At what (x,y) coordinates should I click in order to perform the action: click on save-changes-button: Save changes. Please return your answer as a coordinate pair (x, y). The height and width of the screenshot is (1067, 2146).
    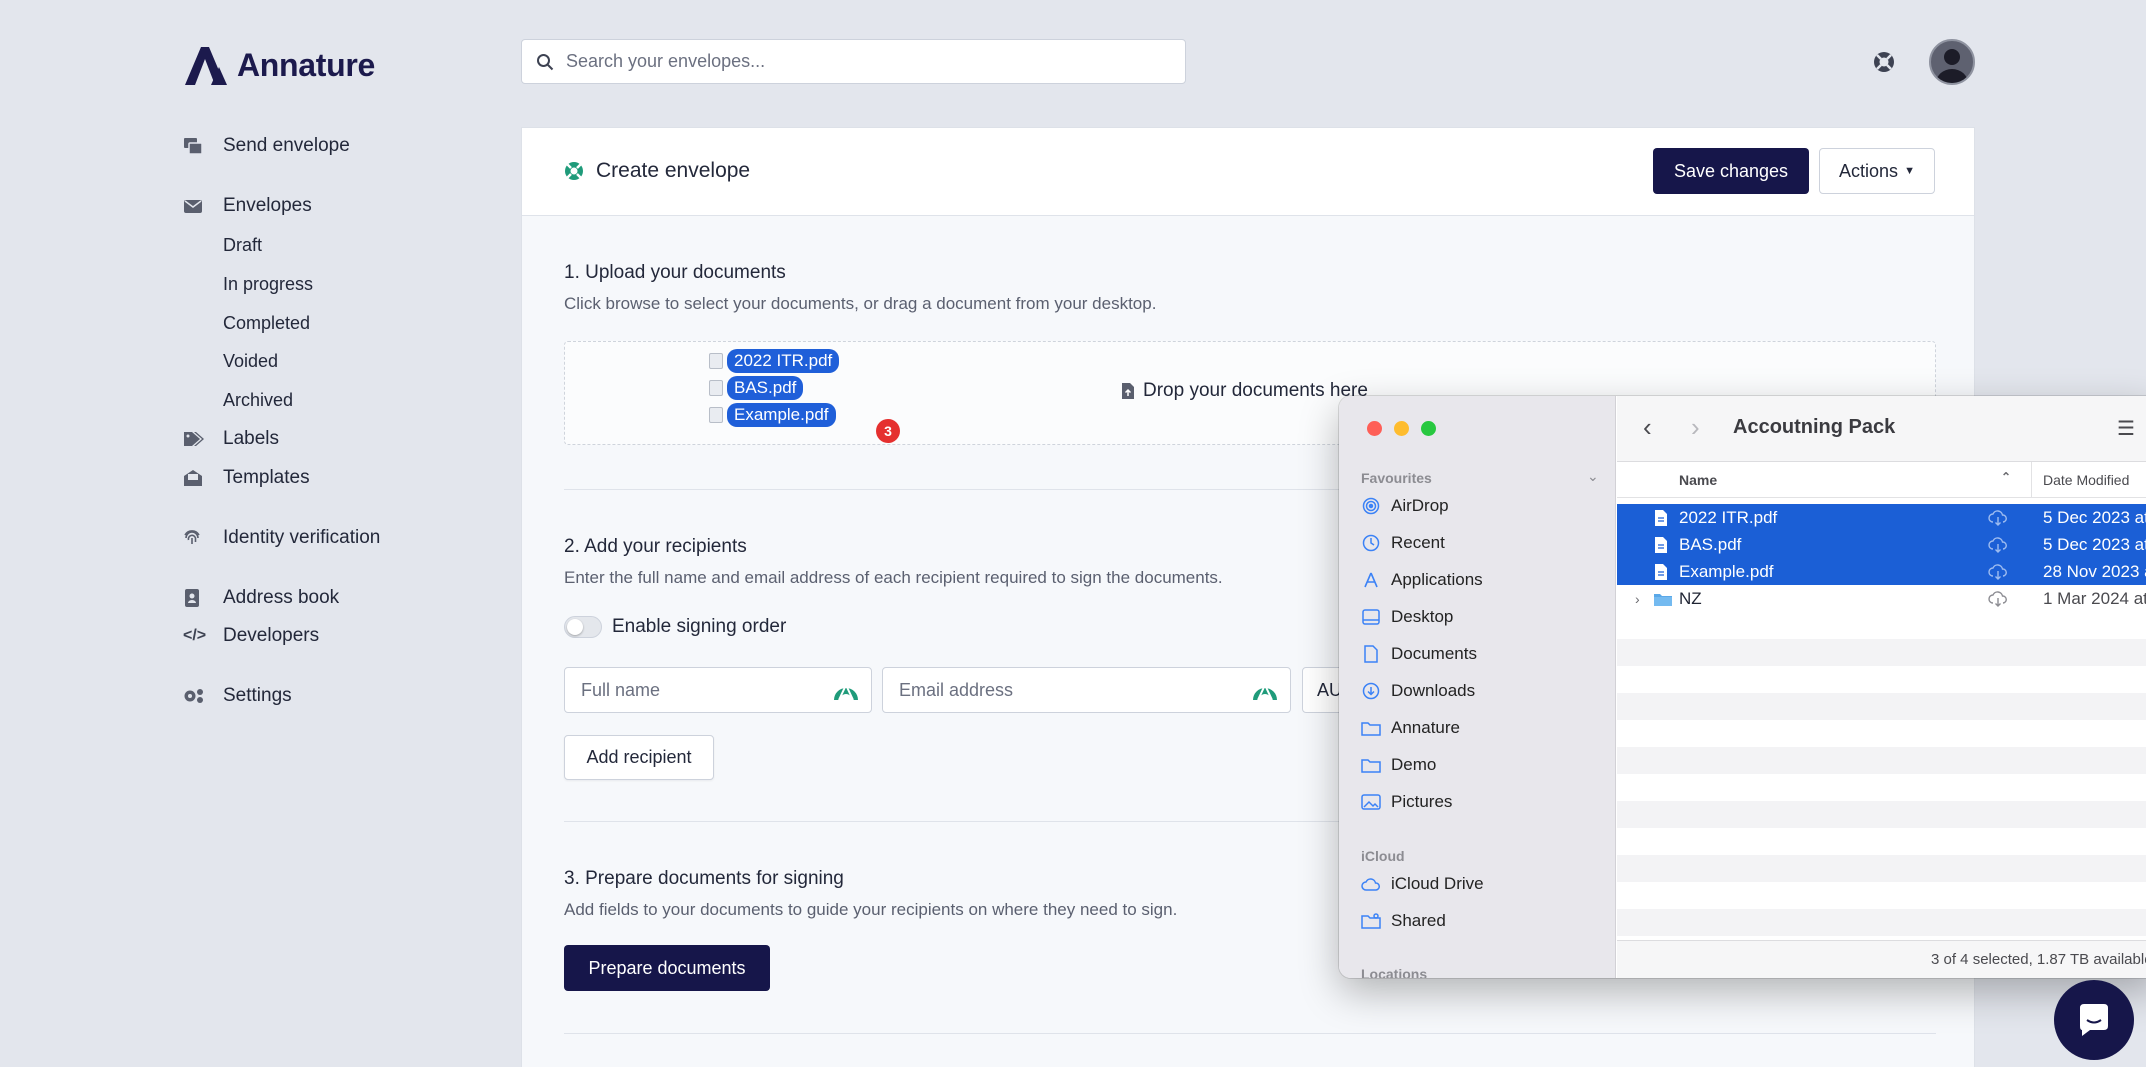
    Looking at the image, I should click on (1731, 171).